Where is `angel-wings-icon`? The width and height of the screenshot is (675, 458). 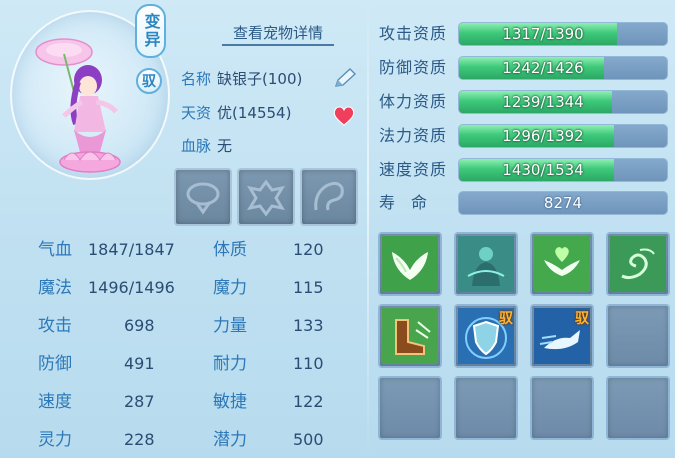 angel-wings-icon is located at coordinates (410, 264).